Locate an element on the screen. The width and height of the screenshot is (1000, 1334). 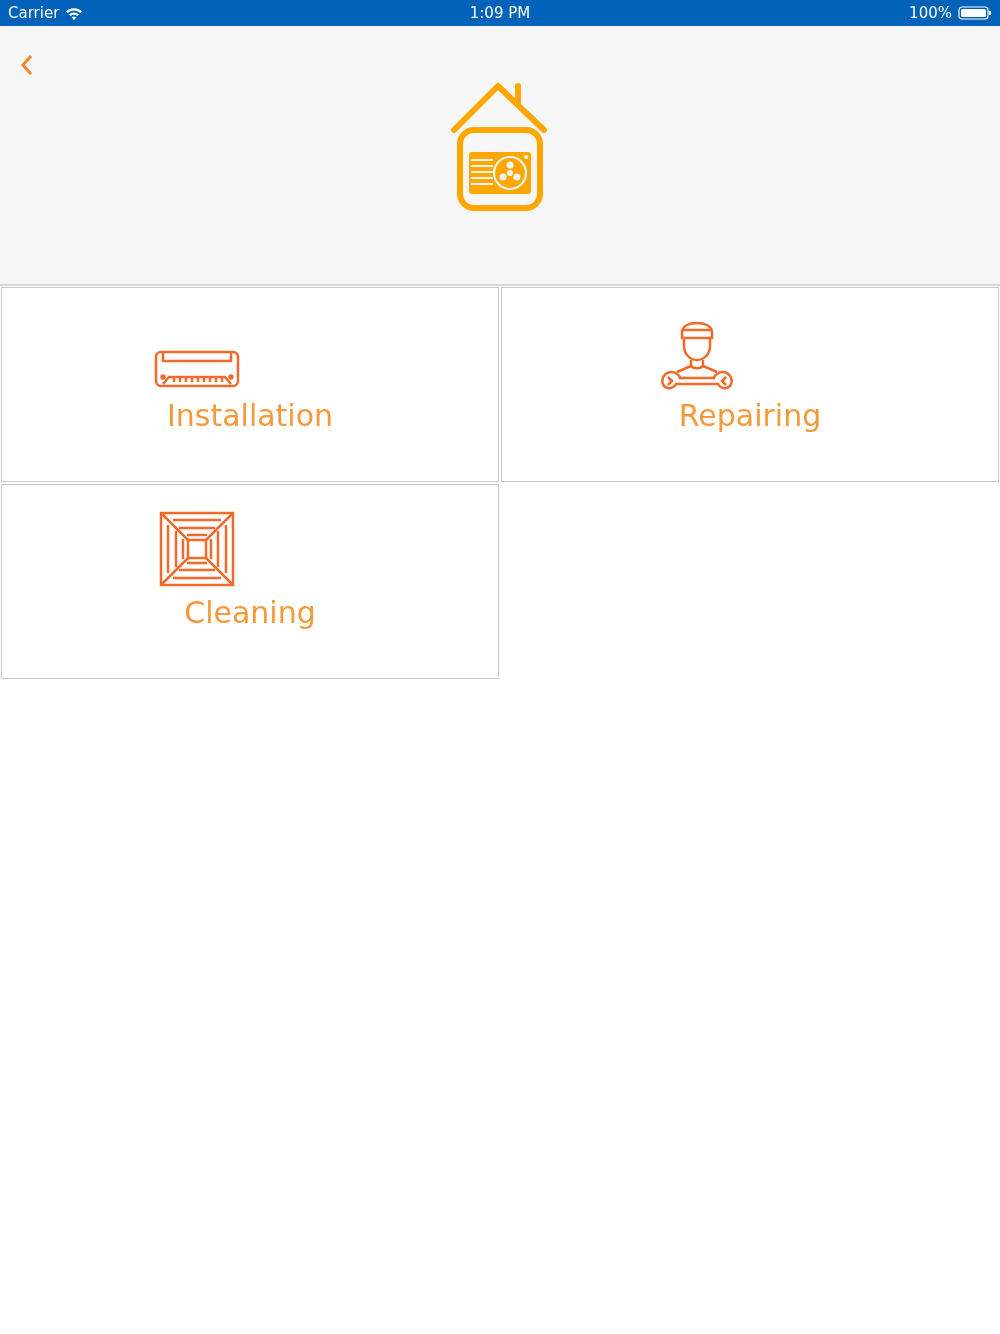
service-tile: Installation is located at coordinates (250, 384).